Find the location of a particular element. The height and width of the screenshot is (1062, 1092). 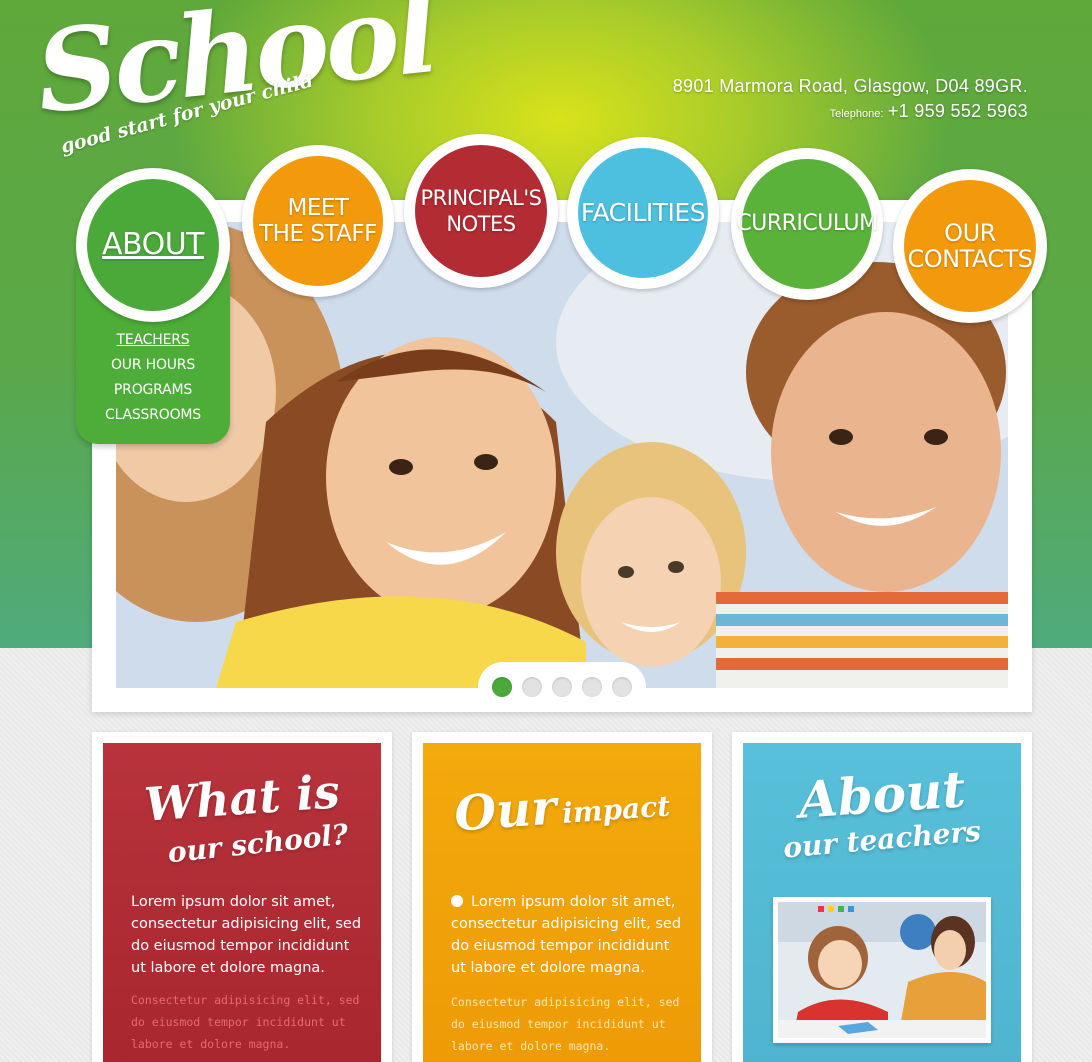

submenu-item-our-hours: OUR HOURS is located at coordinates (153, 365).